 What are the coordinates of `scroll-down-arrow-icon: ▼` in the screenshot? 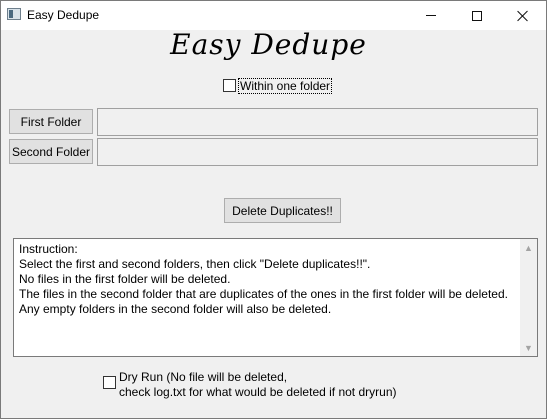 It's located at (528, 347).